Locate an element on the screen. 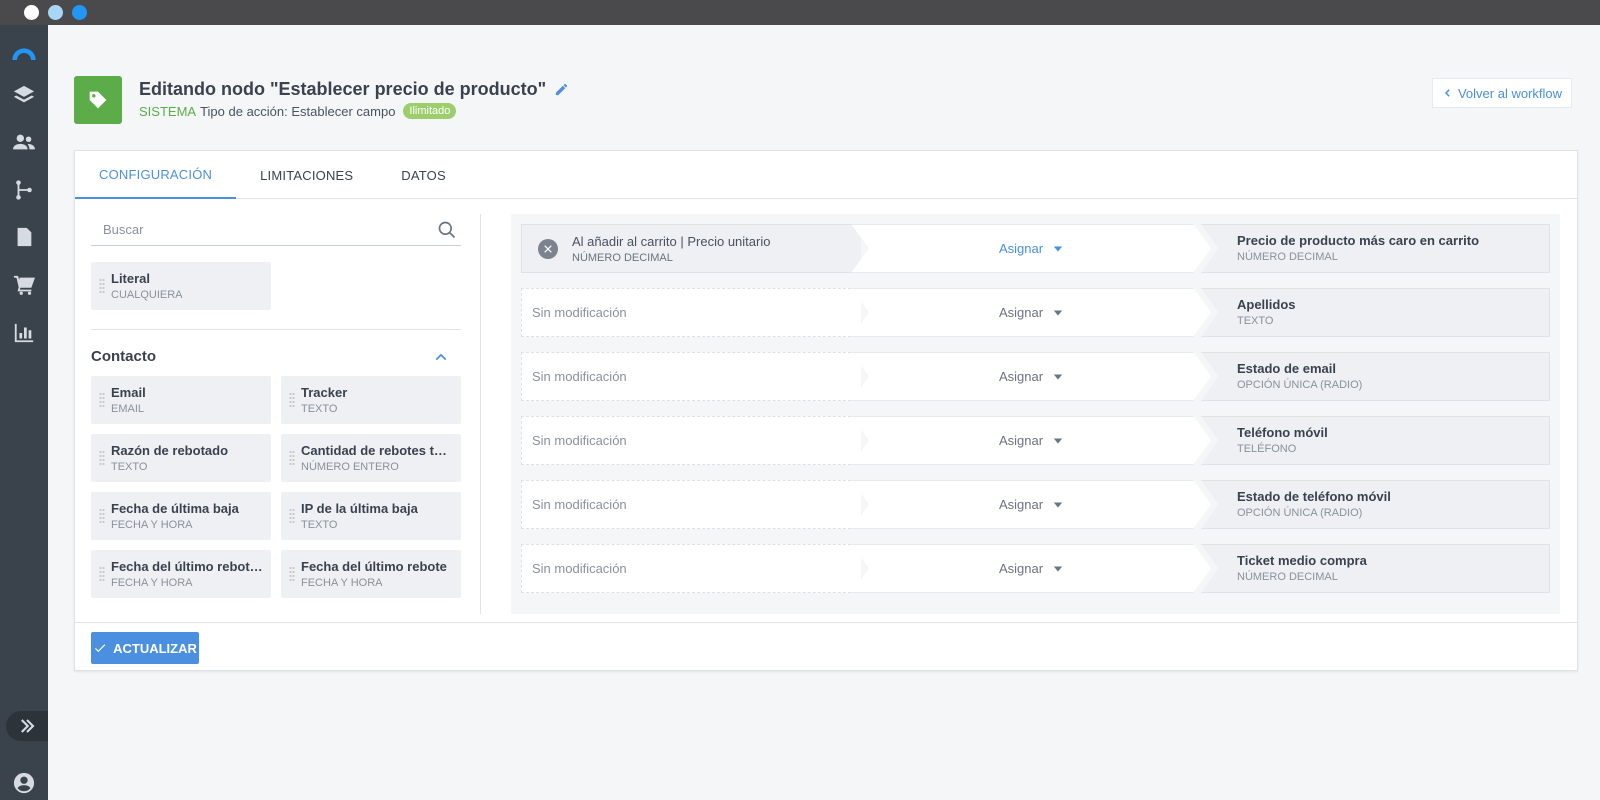  field-chip: Email EMAIL is located at coordinates (181, 400).